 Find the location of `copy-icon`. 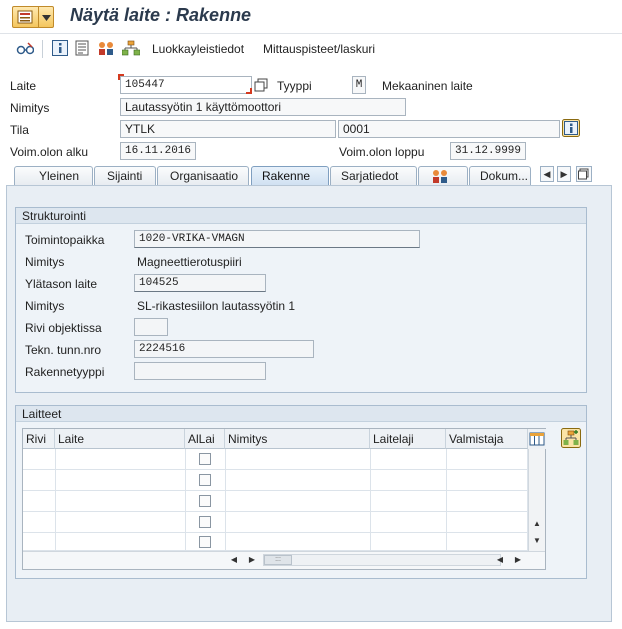

copy-icon is located at coordinates (261, 85).